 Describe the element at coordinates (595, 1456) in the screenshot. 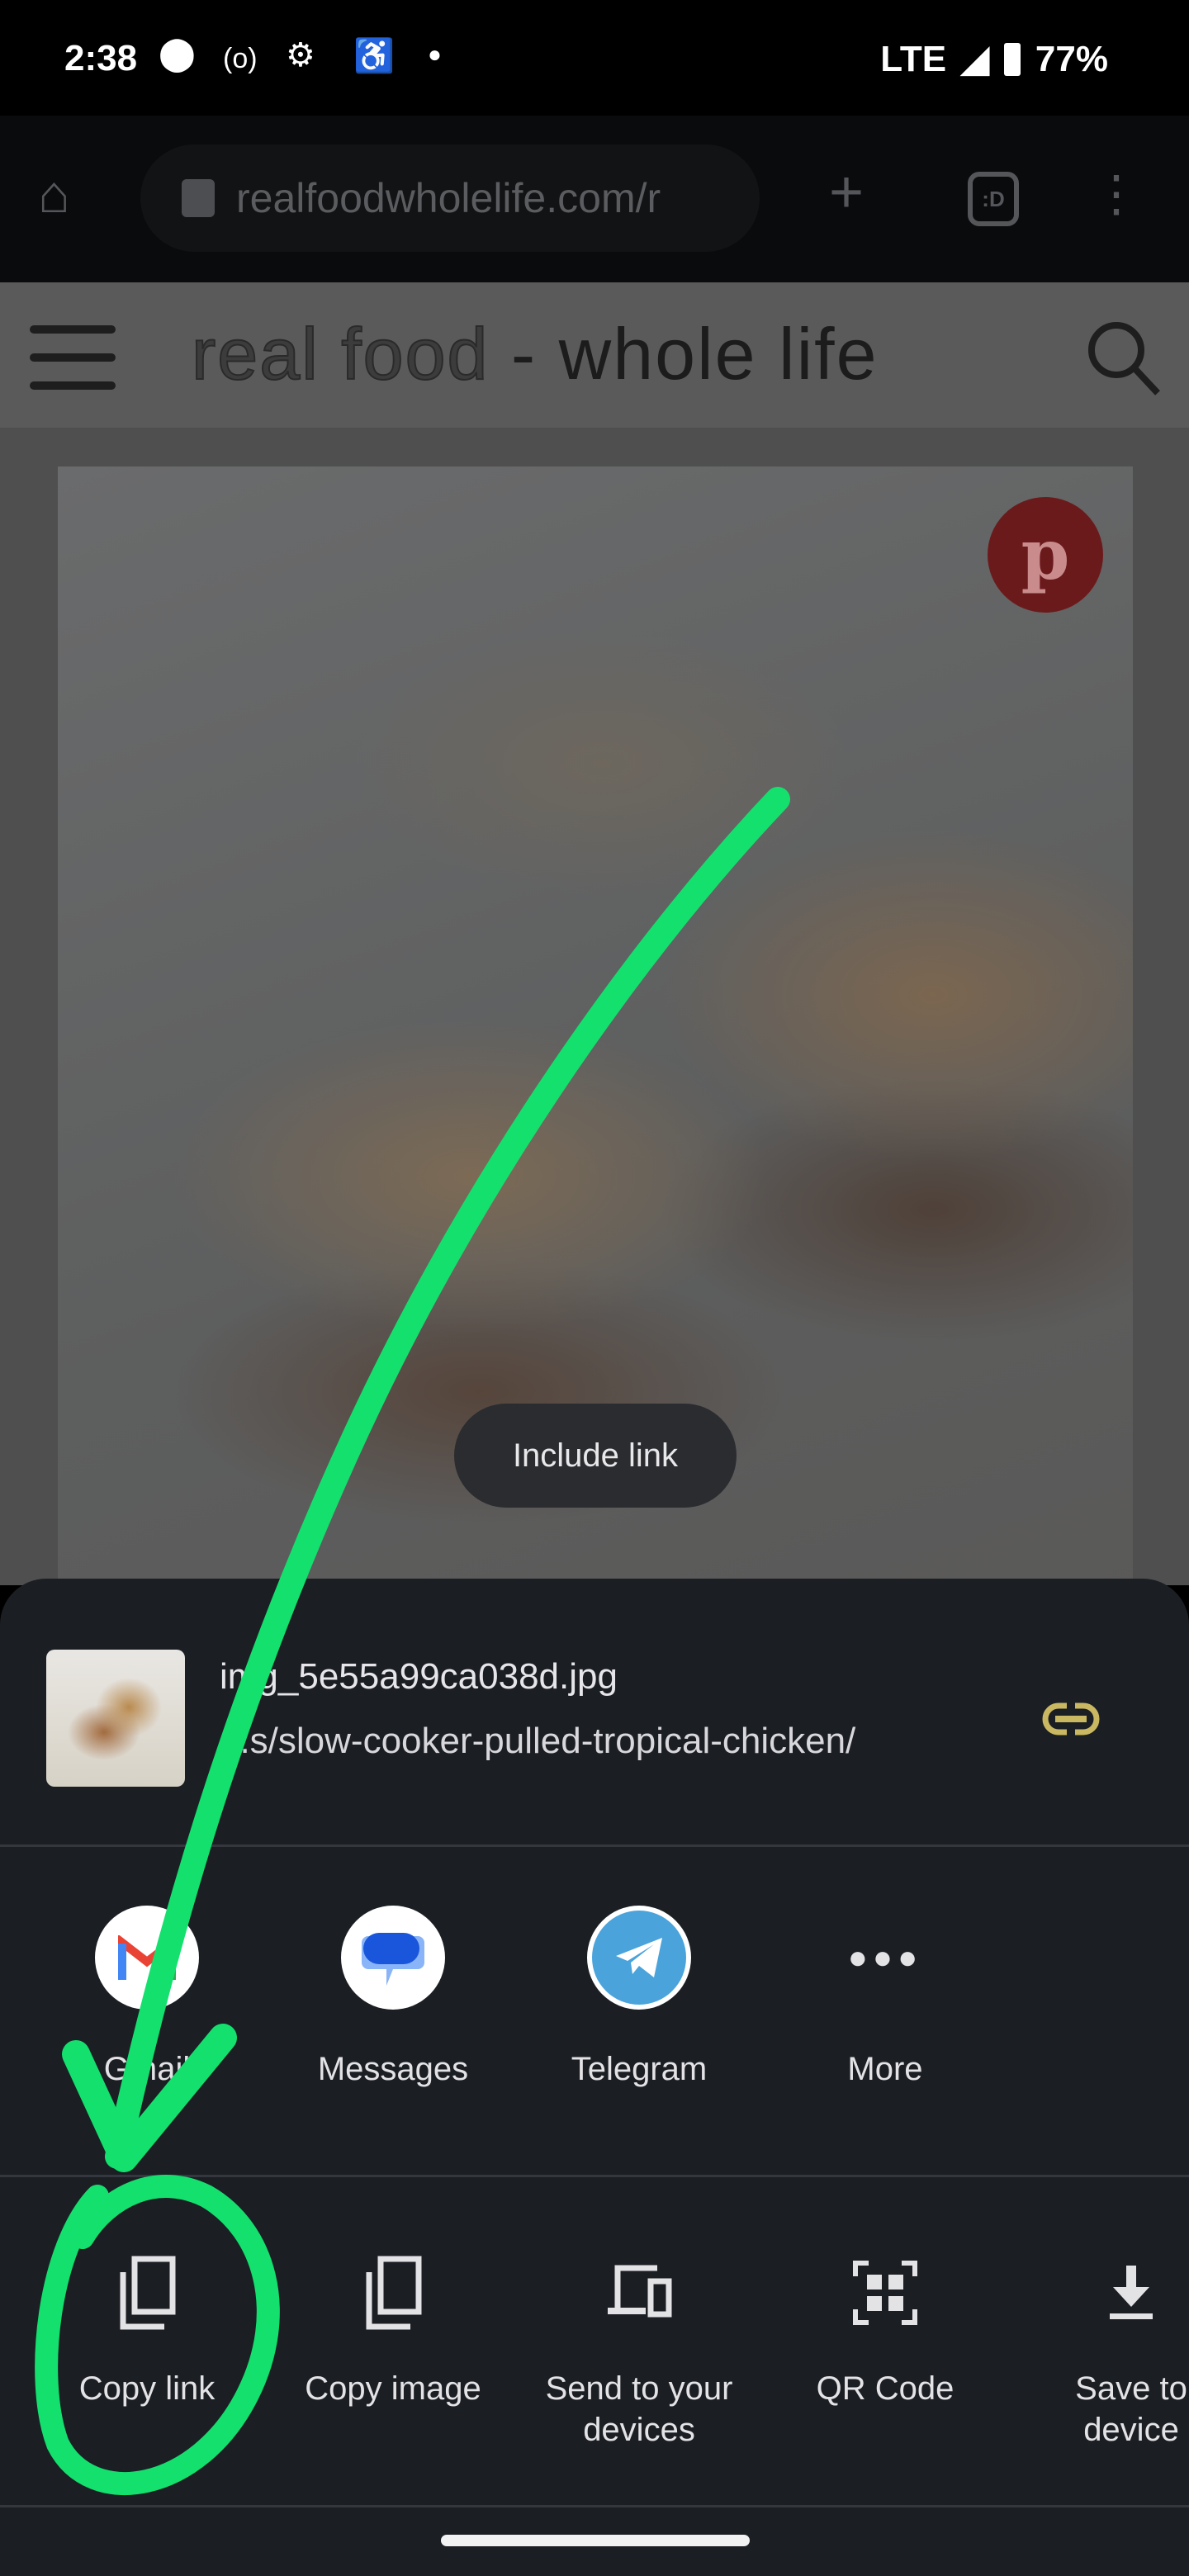

I see `include-link-toast: Include link` at that location.